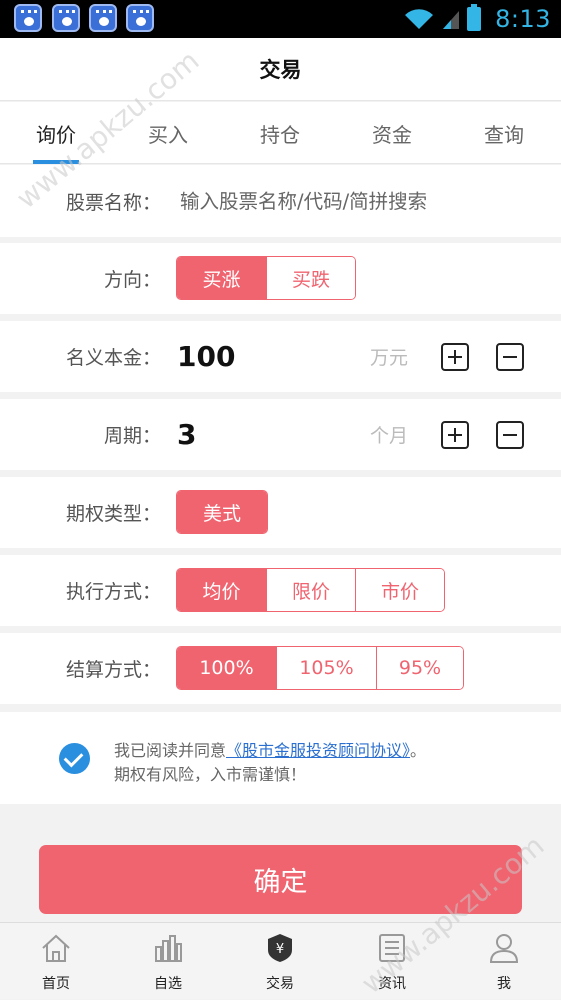 The height and width of the screenshot is (1000, 561). What do you see at coordinates (504, 133) in the screenshot?
I see `tab-query: 查询` at bounding box center [504, 133].